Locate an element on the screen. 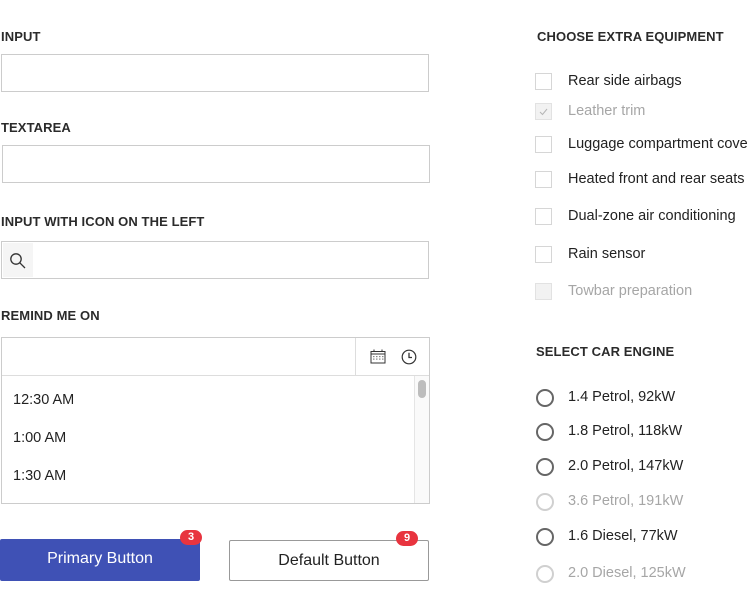 This screenshot has height=610, width=750. checkbox-label: Heated front and rear seats is located at coordinates (656, 179).